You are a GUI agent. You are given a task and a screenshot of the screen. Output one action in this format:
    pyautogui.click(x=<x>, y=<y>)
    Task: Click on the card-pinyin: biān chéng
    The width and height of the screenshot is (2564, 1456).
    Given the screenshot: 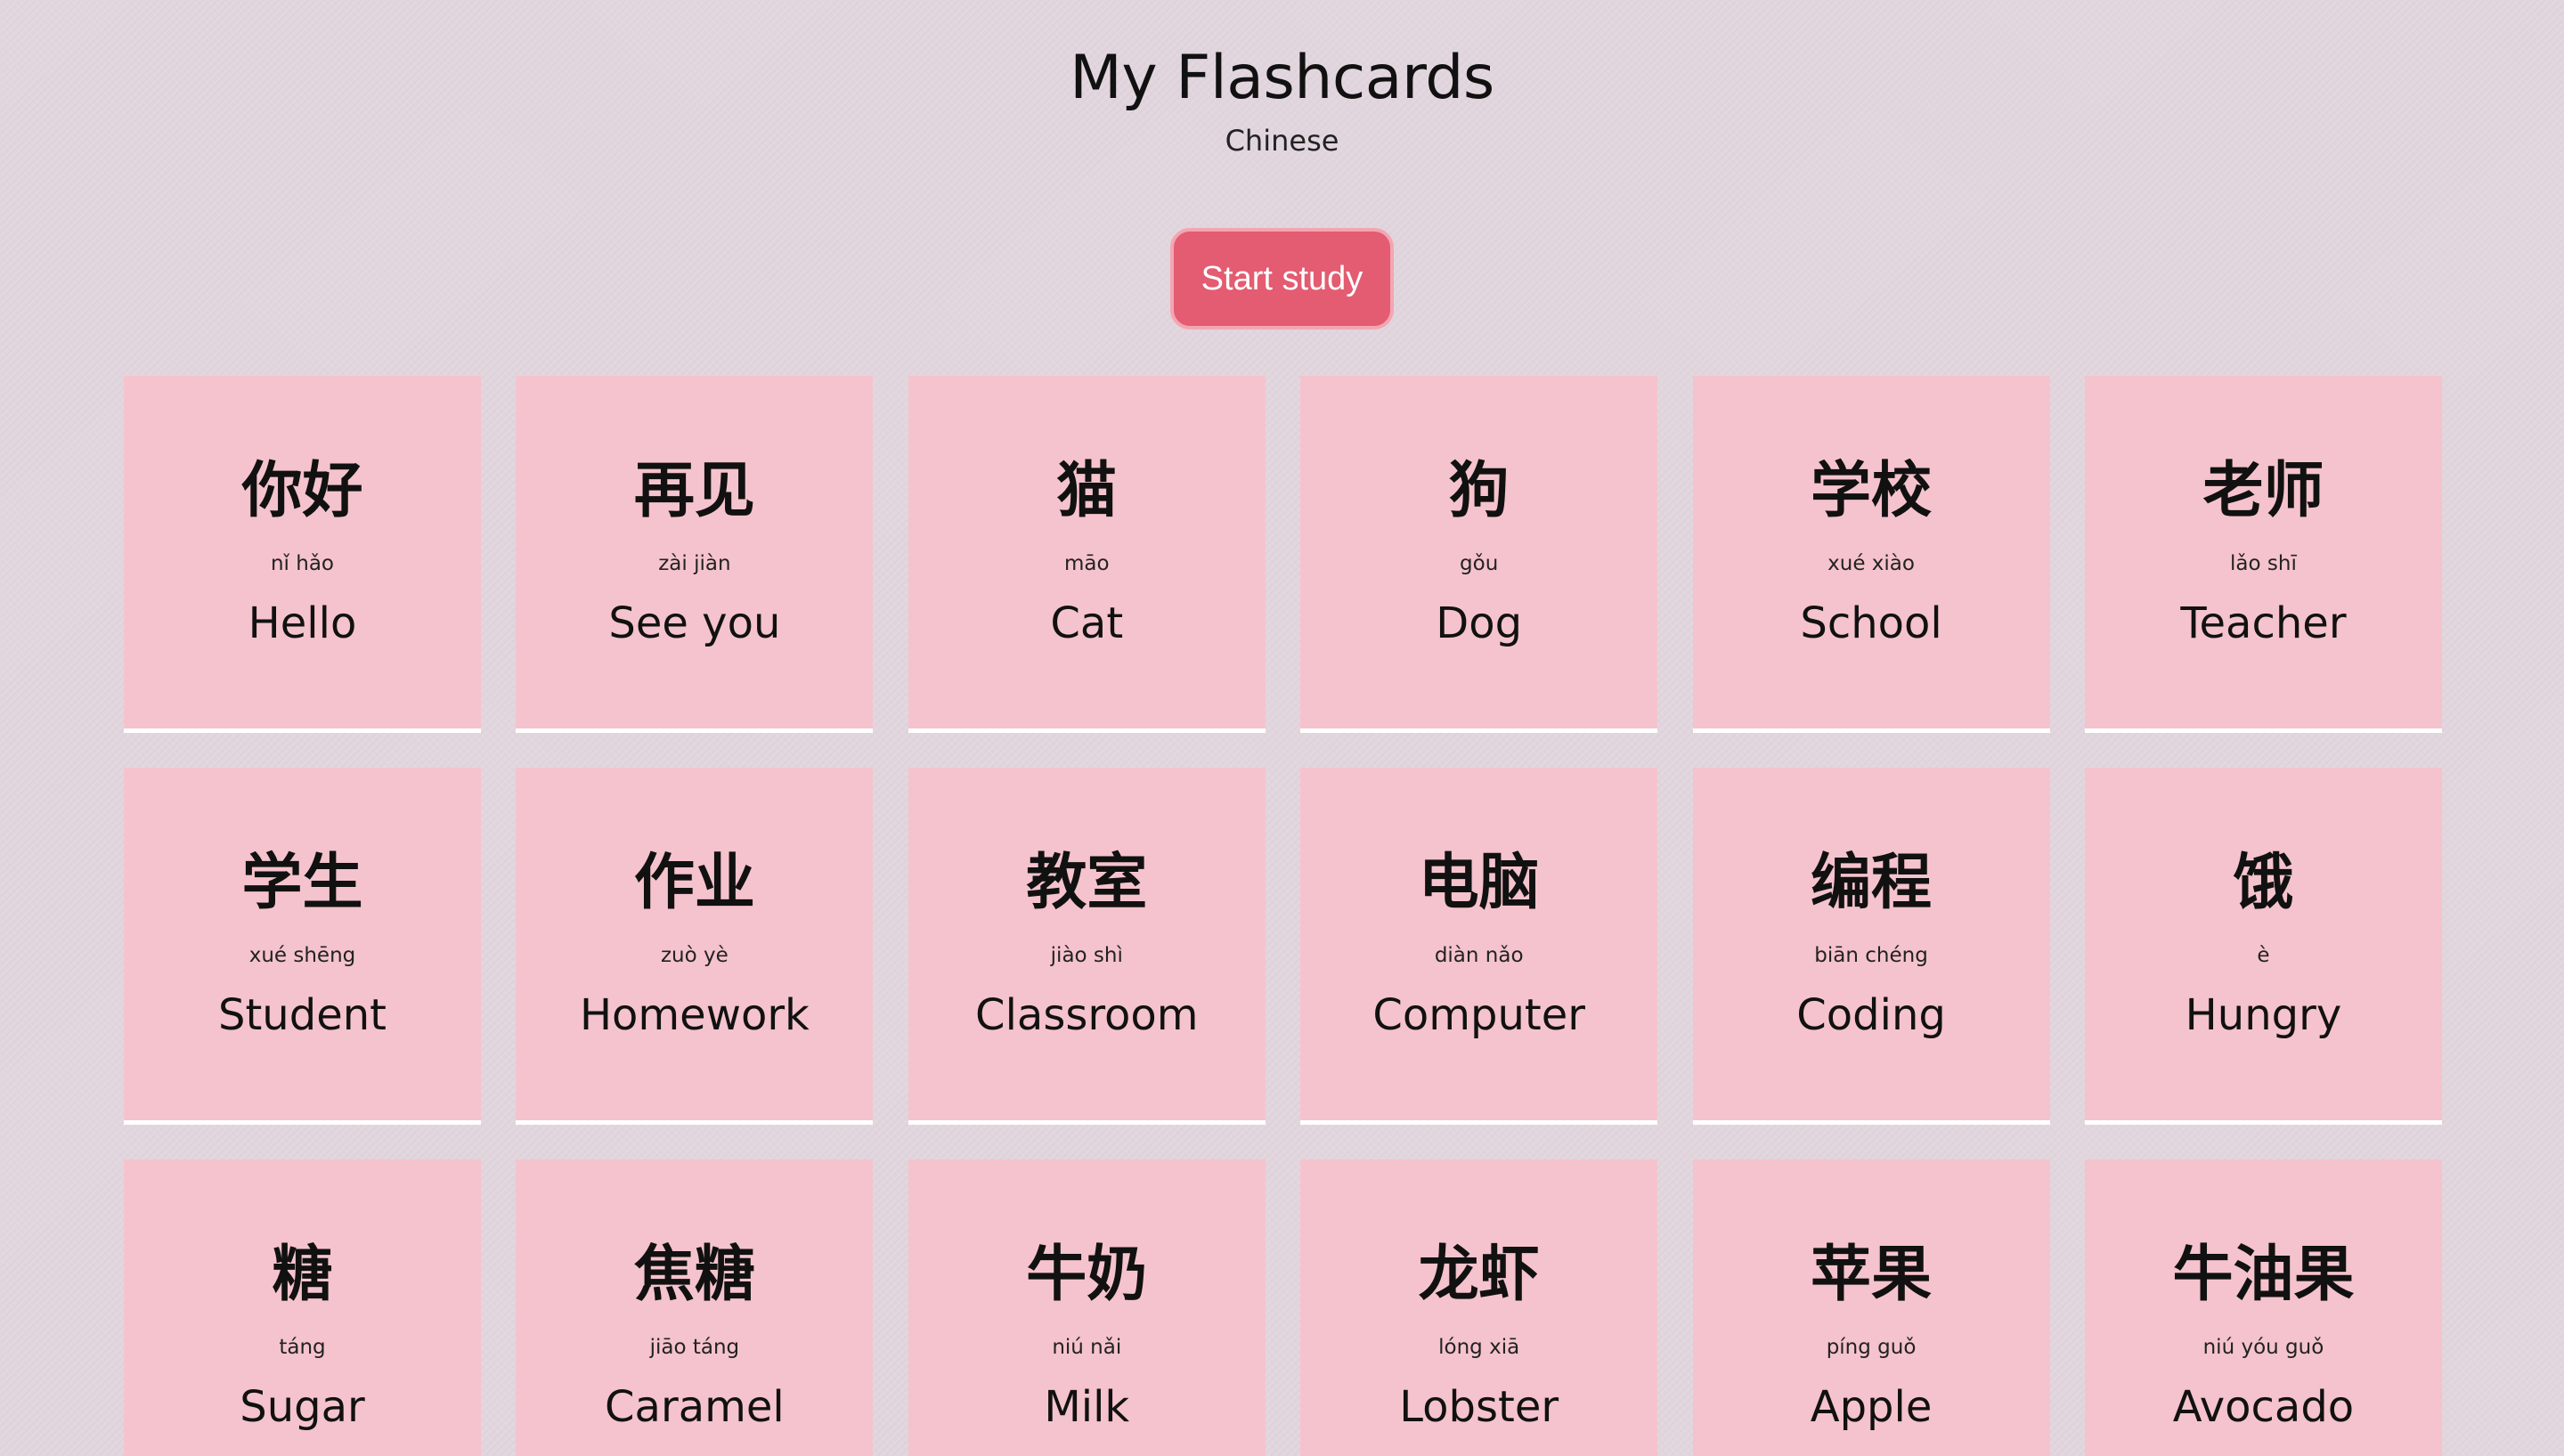 What is the action you would take?
    pyautogui.click(x=1871, y=955)
    